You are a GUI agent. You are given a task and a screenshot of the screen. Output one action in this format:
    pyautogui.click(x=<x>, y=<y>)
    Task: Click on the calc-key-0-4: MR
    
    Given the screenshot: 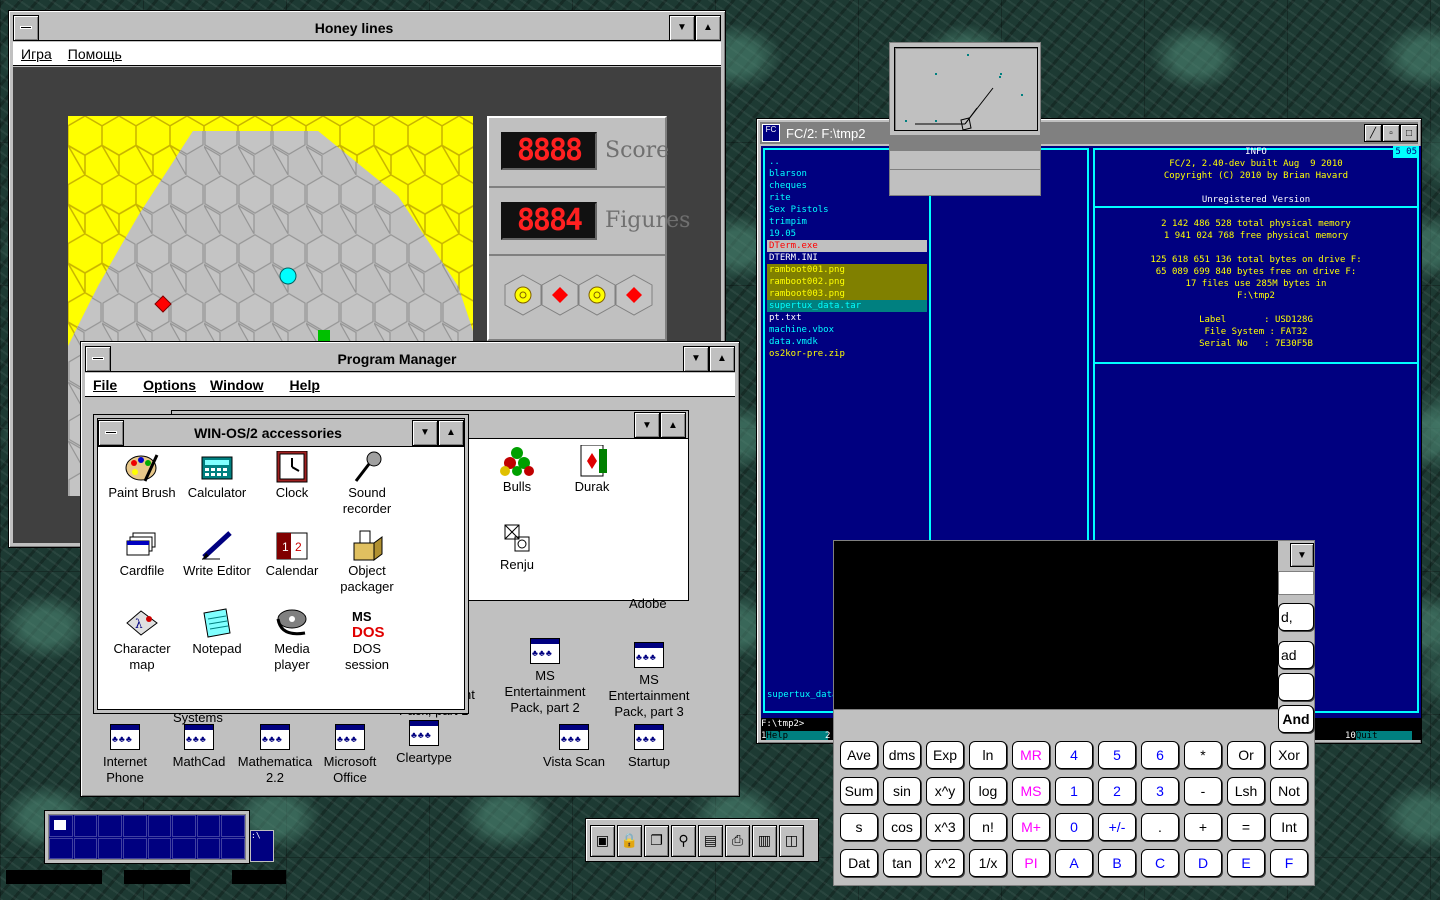 What is the action you would take?
    pyautogui.click(x=1031, y=755)
    